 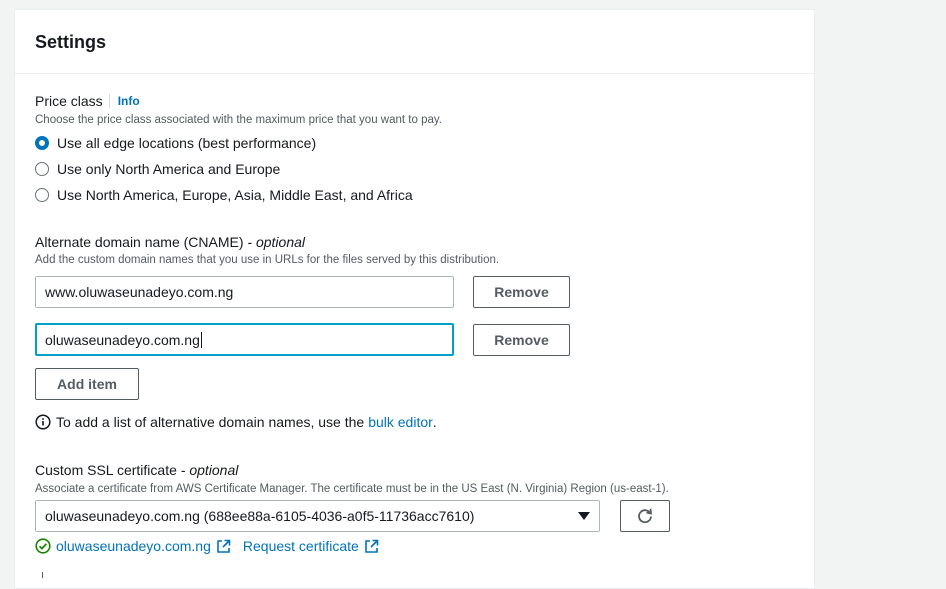 I want to click on remove-button-1: Remove, so click(x=521, y=292).